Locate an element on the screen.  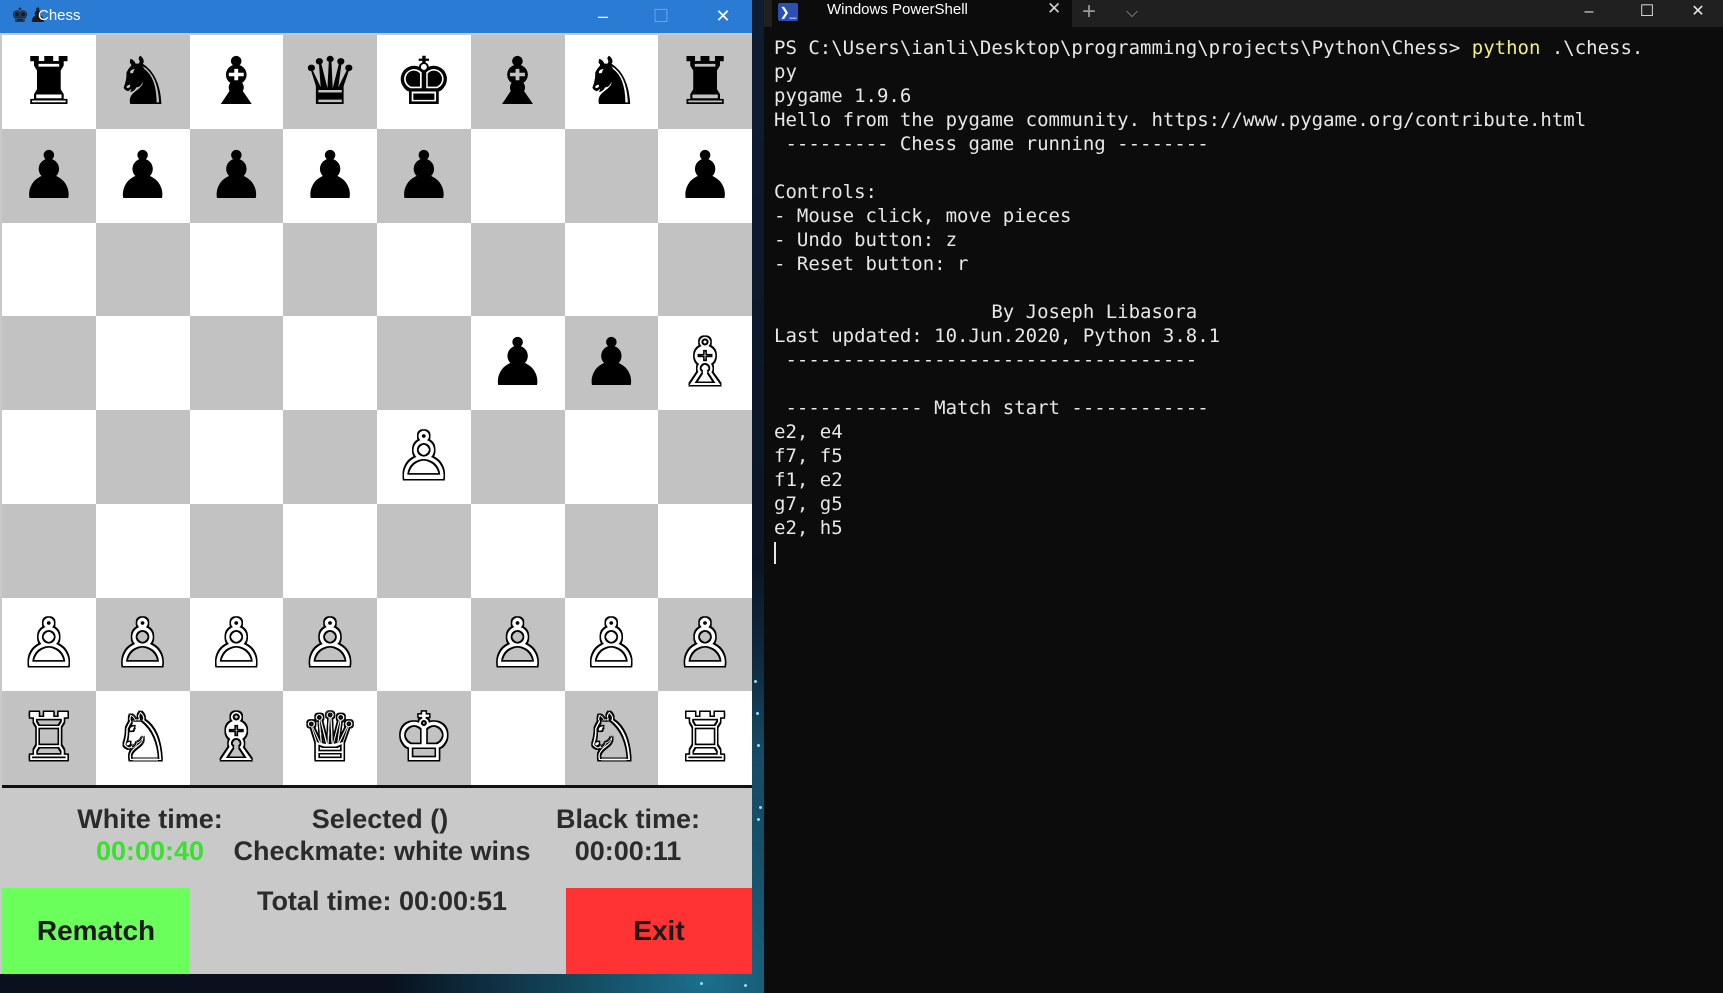
chevron-down-icon: ⌵ is located at coordinates (1132, 13).